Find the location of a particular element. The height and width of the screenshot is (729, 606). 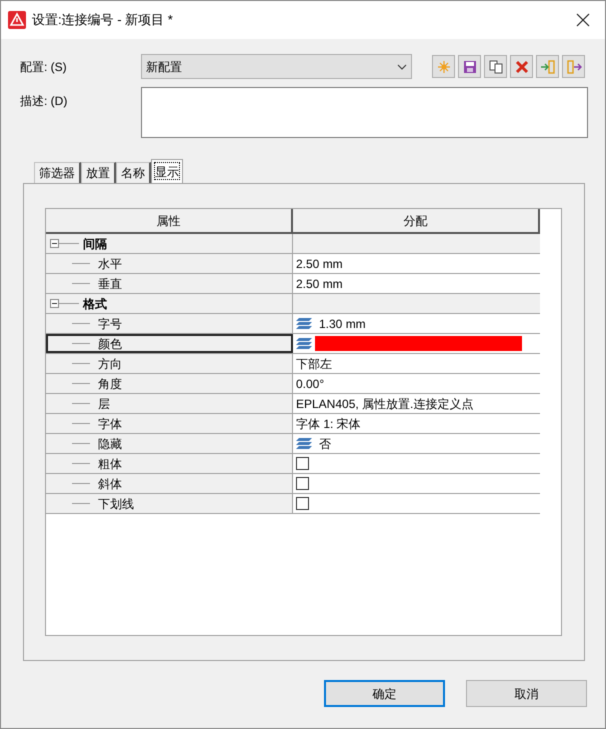

import-icon is located at coordinates (548, 66).